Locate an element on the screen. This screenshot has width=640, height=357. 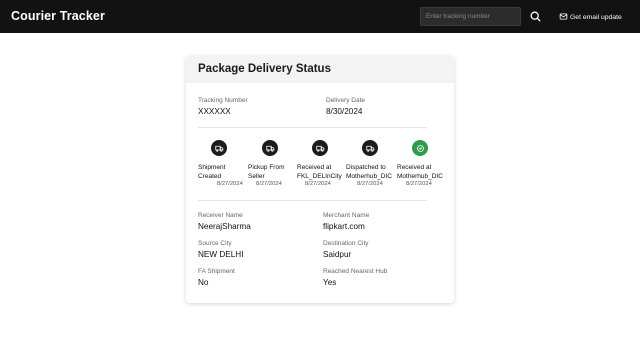
source-city-label: Source City is located at coordinates (215, 243).